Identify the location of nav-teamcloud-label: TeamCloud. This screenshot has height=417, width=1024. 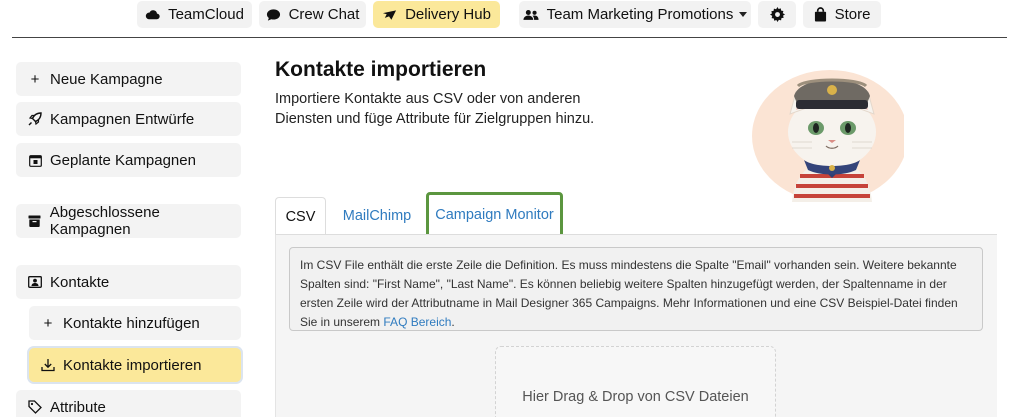
(206, 14).